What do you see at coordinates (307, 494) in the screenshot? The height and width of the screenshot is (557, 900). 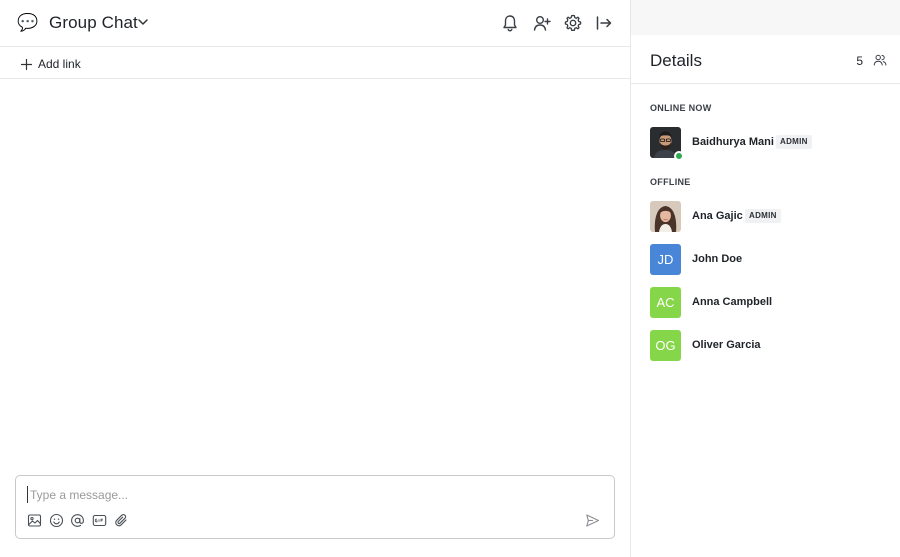 I see `message-input` at bounding box center [307, 494].